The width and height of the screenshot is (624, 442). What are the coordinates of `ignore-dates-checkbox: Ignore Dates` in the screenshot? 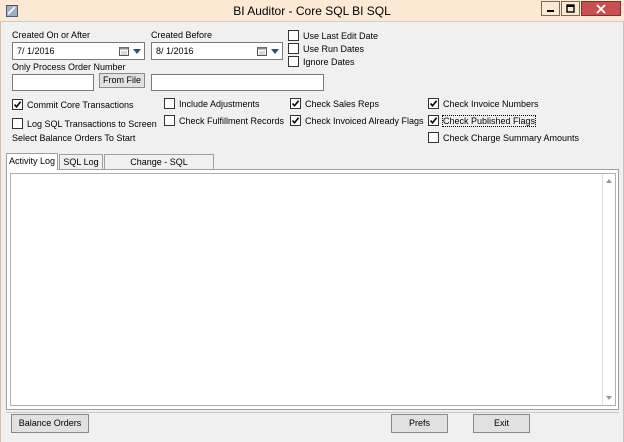 It's located at (321, 61).